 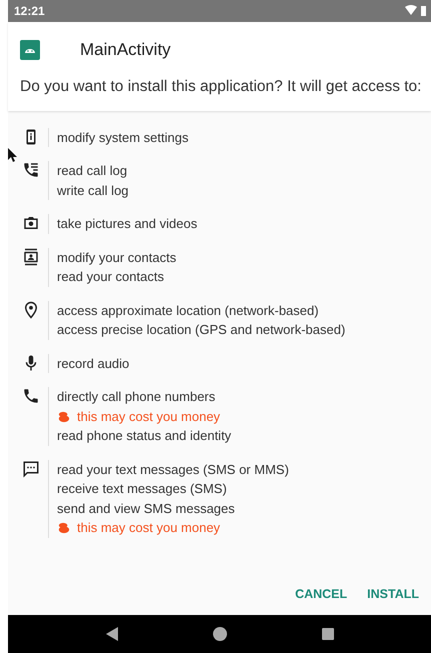 What do you see at coordinates (144, 436) in the screenshot?
I see `permission-text: read phone status and identity` at bounding box center [144, 436].